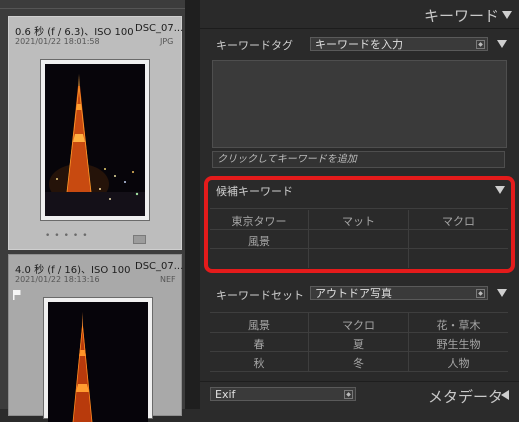 The width and height of the screenshot is (519, 422). Describe the element at coordinates (259, 363) in the screenshot. I see `keyword-set-item: 秋` at that location.